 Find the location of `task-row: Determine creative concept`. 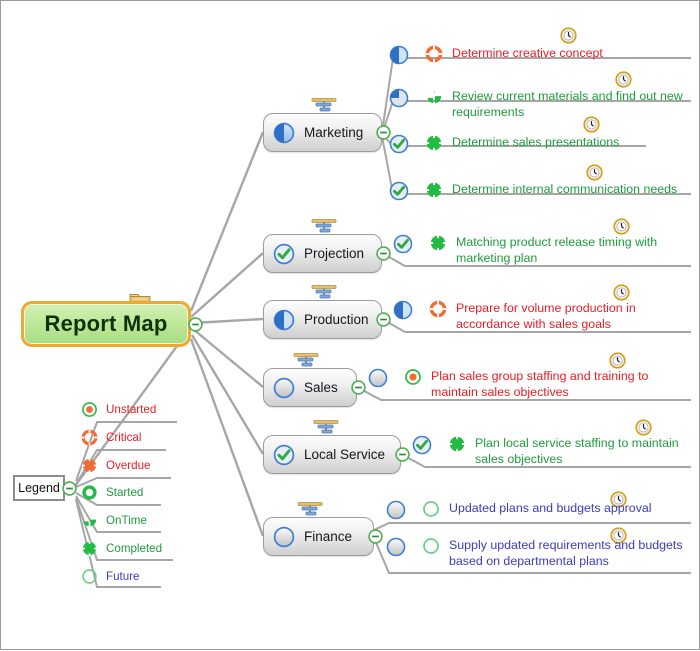

task-row: Determine creative concept is located at coordinates (539, 55).